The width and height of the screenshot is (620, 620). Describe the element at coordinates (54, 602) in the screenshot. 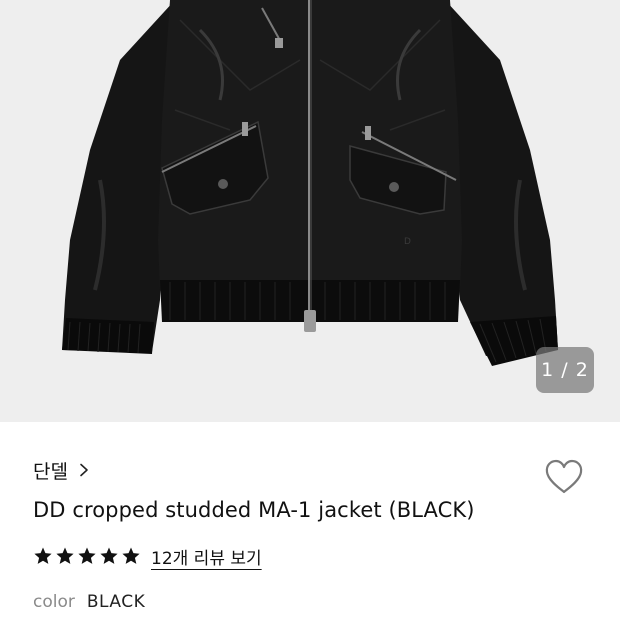

I see `color-label: color` at that location.